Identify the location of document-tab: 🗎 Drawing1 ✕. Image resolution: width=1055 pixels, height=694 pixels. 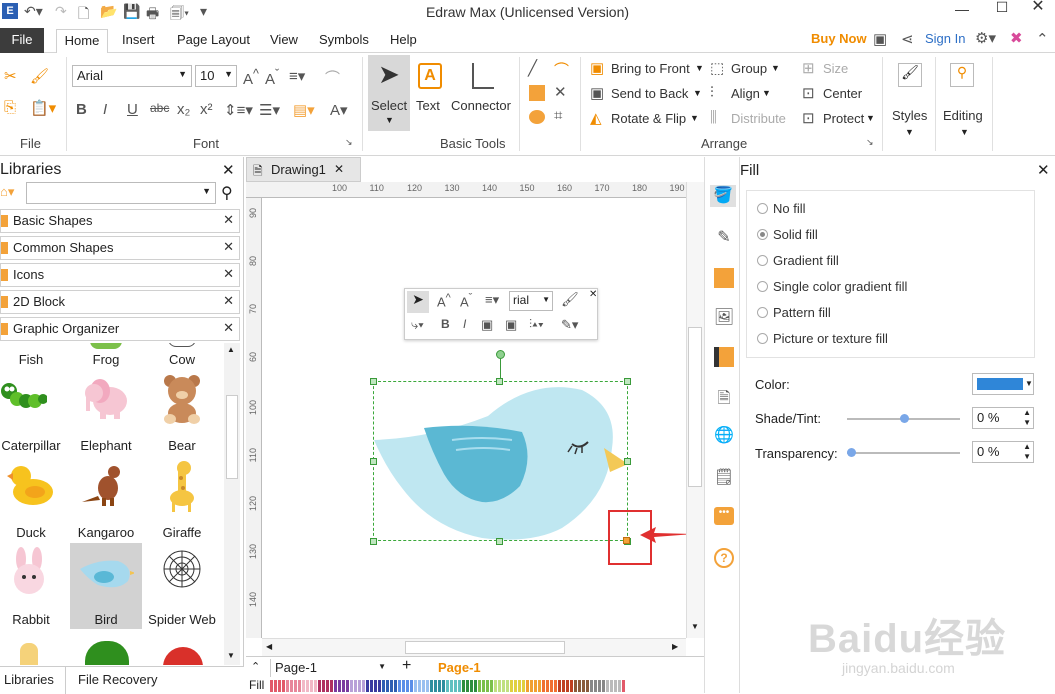
(303, 169).